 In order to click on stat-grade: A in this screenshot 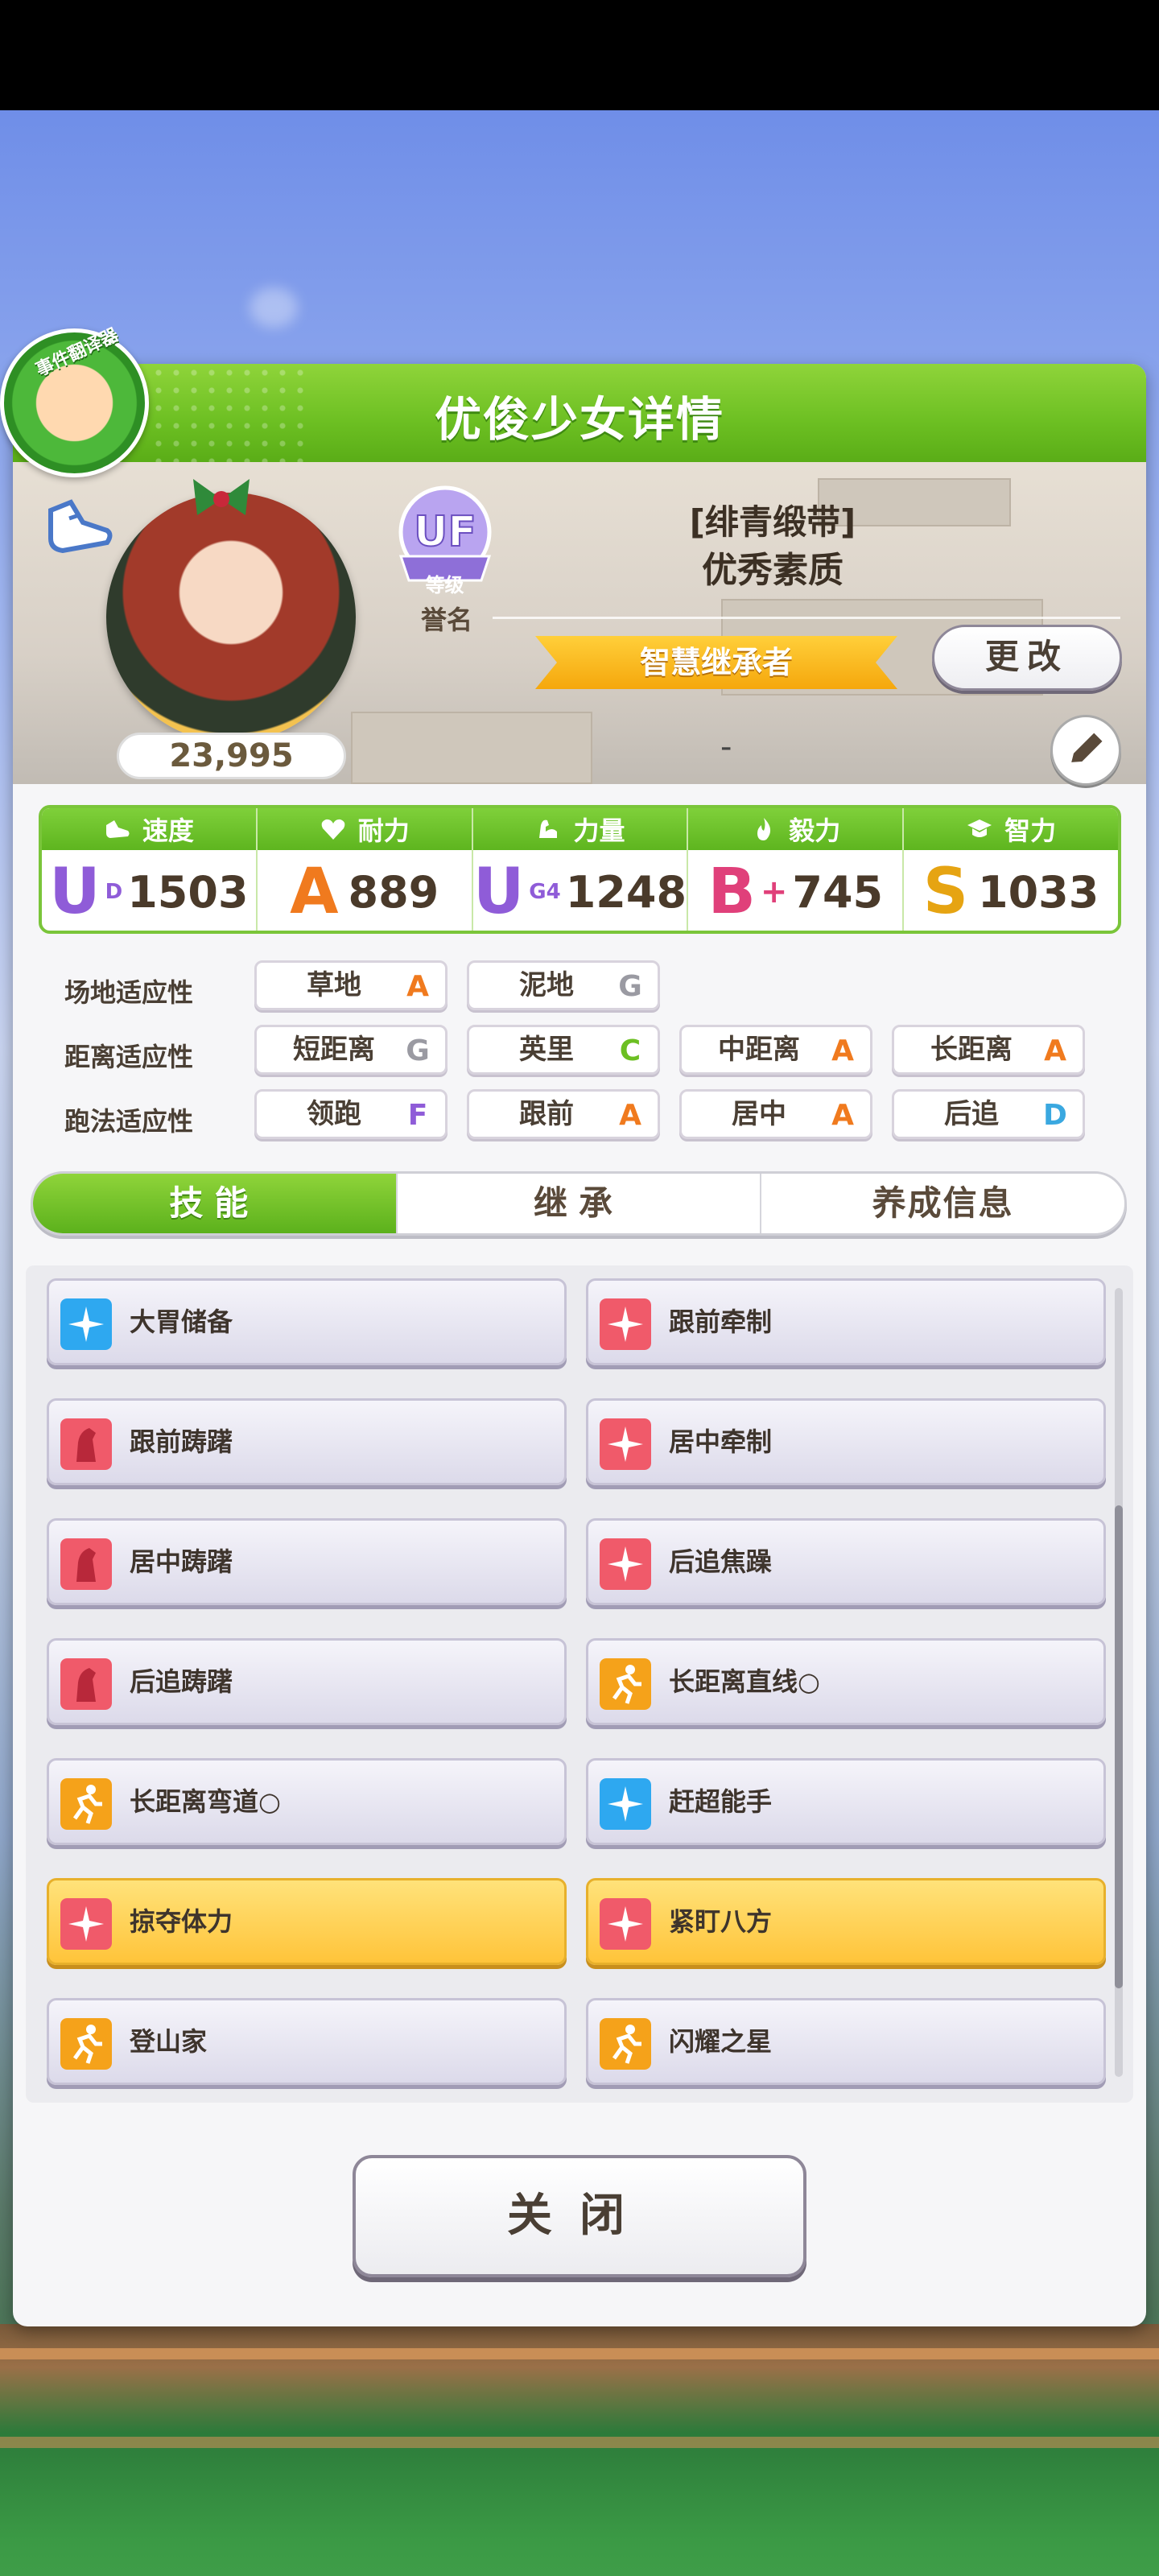, I will do `click(314, 892)`.